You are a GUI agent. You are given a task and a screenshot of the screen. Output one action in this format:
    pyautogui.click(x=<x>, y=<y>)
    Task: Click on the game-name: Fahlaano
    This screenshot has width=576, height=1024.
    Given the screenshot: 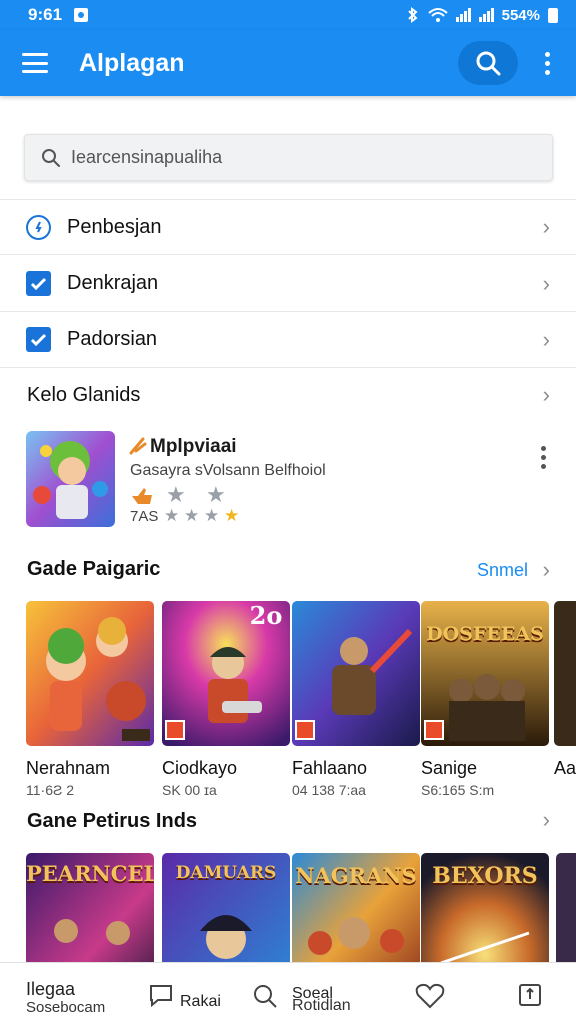 What is the action you would take?
    pyautogui.click(x=330, y=768)
    